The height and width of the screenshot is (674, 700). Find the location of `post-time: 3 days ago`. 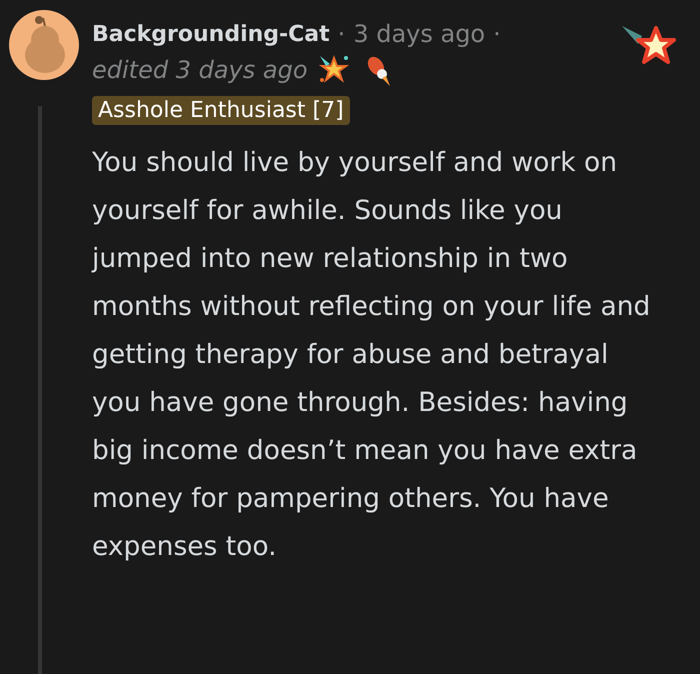

post-time: 3 days ago is located at coordinates (419, 34).